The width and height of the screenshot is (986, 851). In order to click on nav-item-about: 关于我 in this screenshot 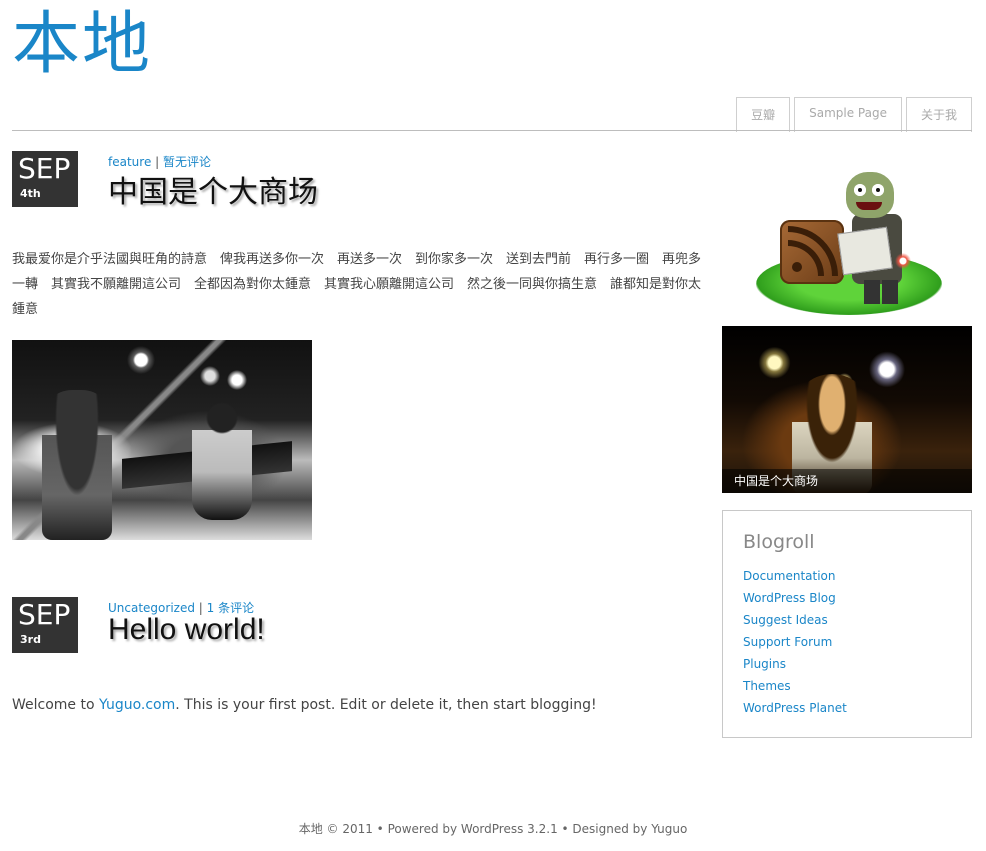, I will do `click(938, 114)`.